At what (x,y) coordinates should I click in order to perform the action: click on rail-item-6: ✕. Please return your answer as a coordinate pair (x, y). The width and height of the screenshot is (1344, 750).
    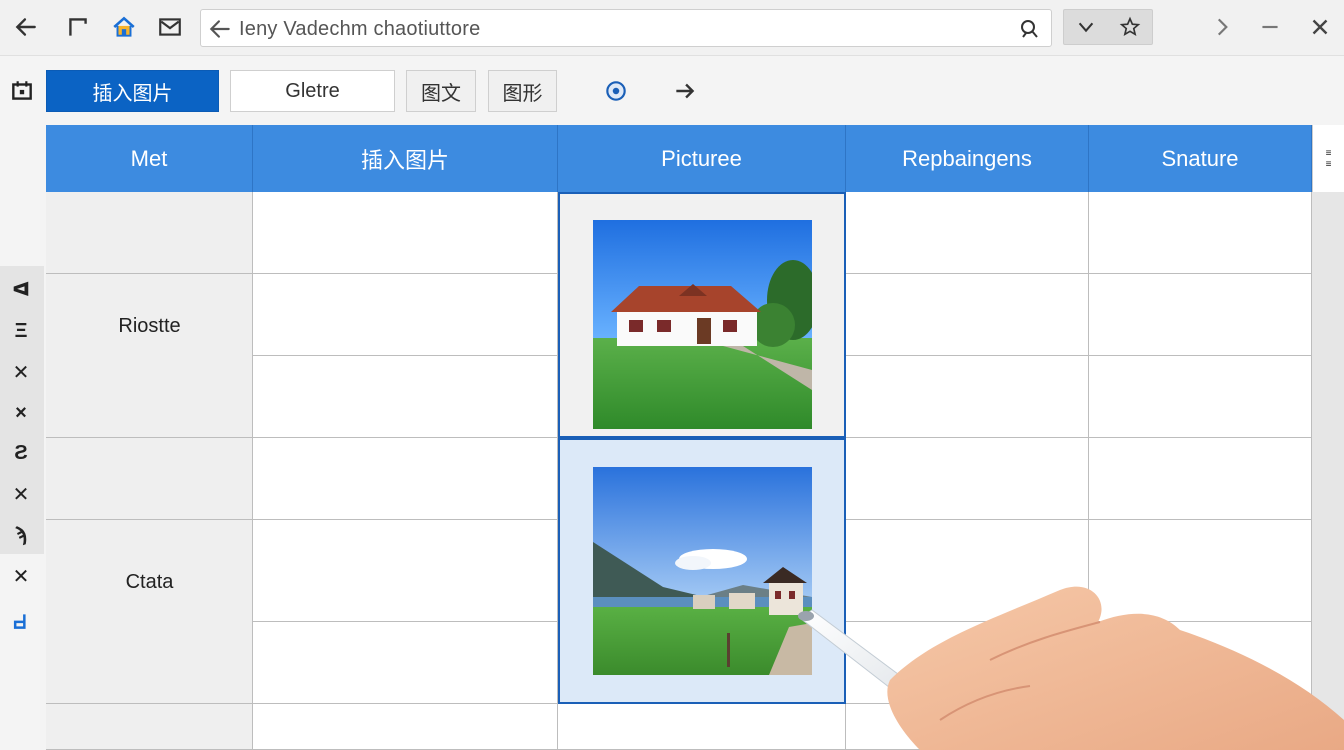
    Looking at the image, I should click on (21, 494).